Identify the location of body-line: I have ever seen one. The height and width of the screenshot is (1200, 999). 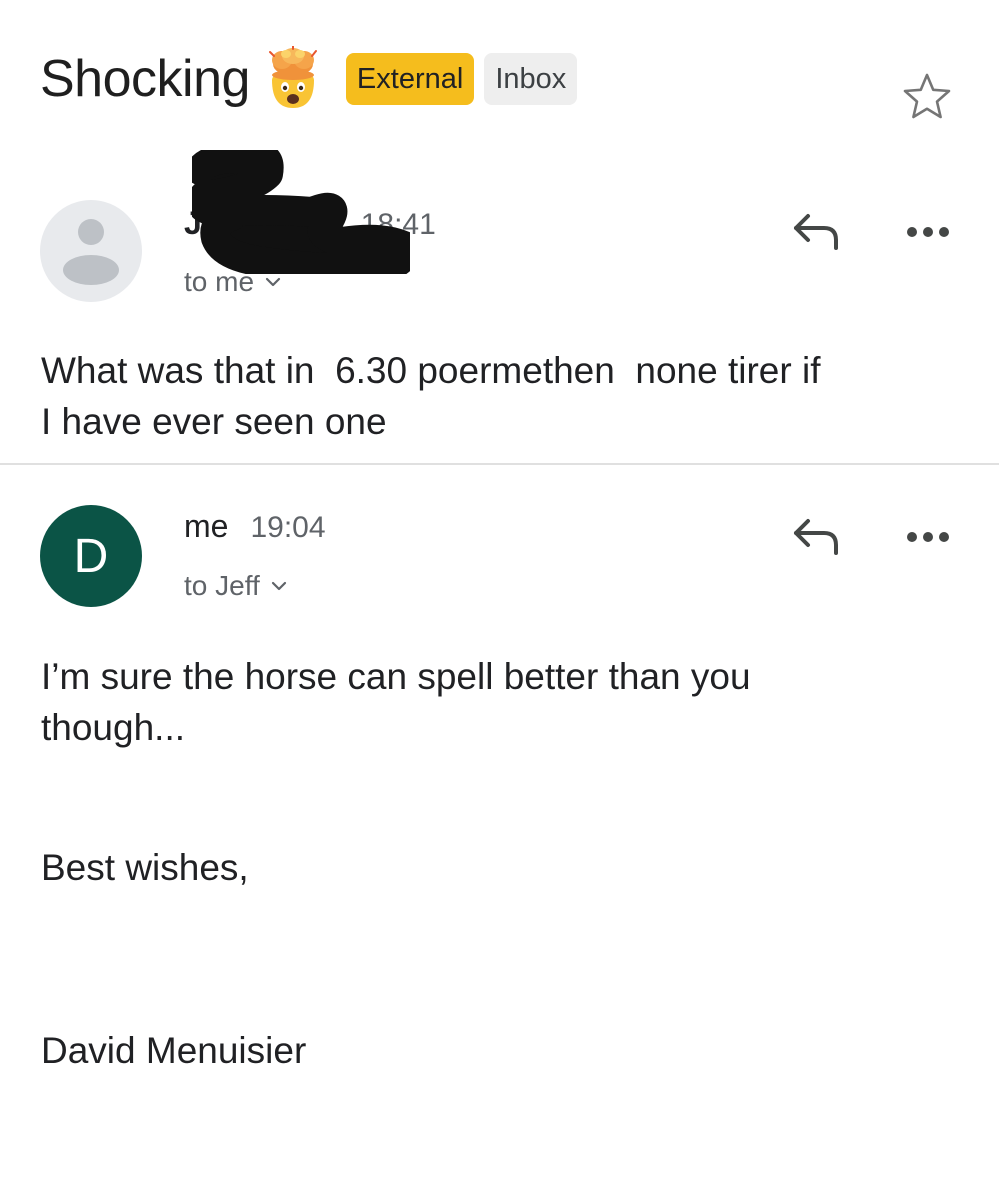
(214, 421).